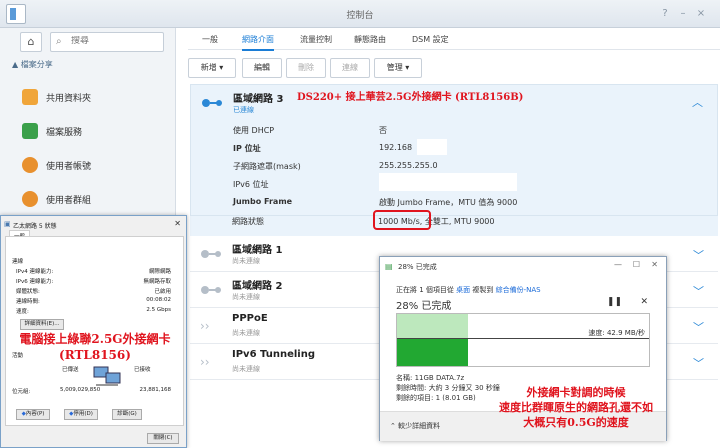 The height and width of the screenshot is (448, 720). Describe the element at coordinates (95, 355) in the screenshot. I see `annotation-line: (RTL8156)` at that location.